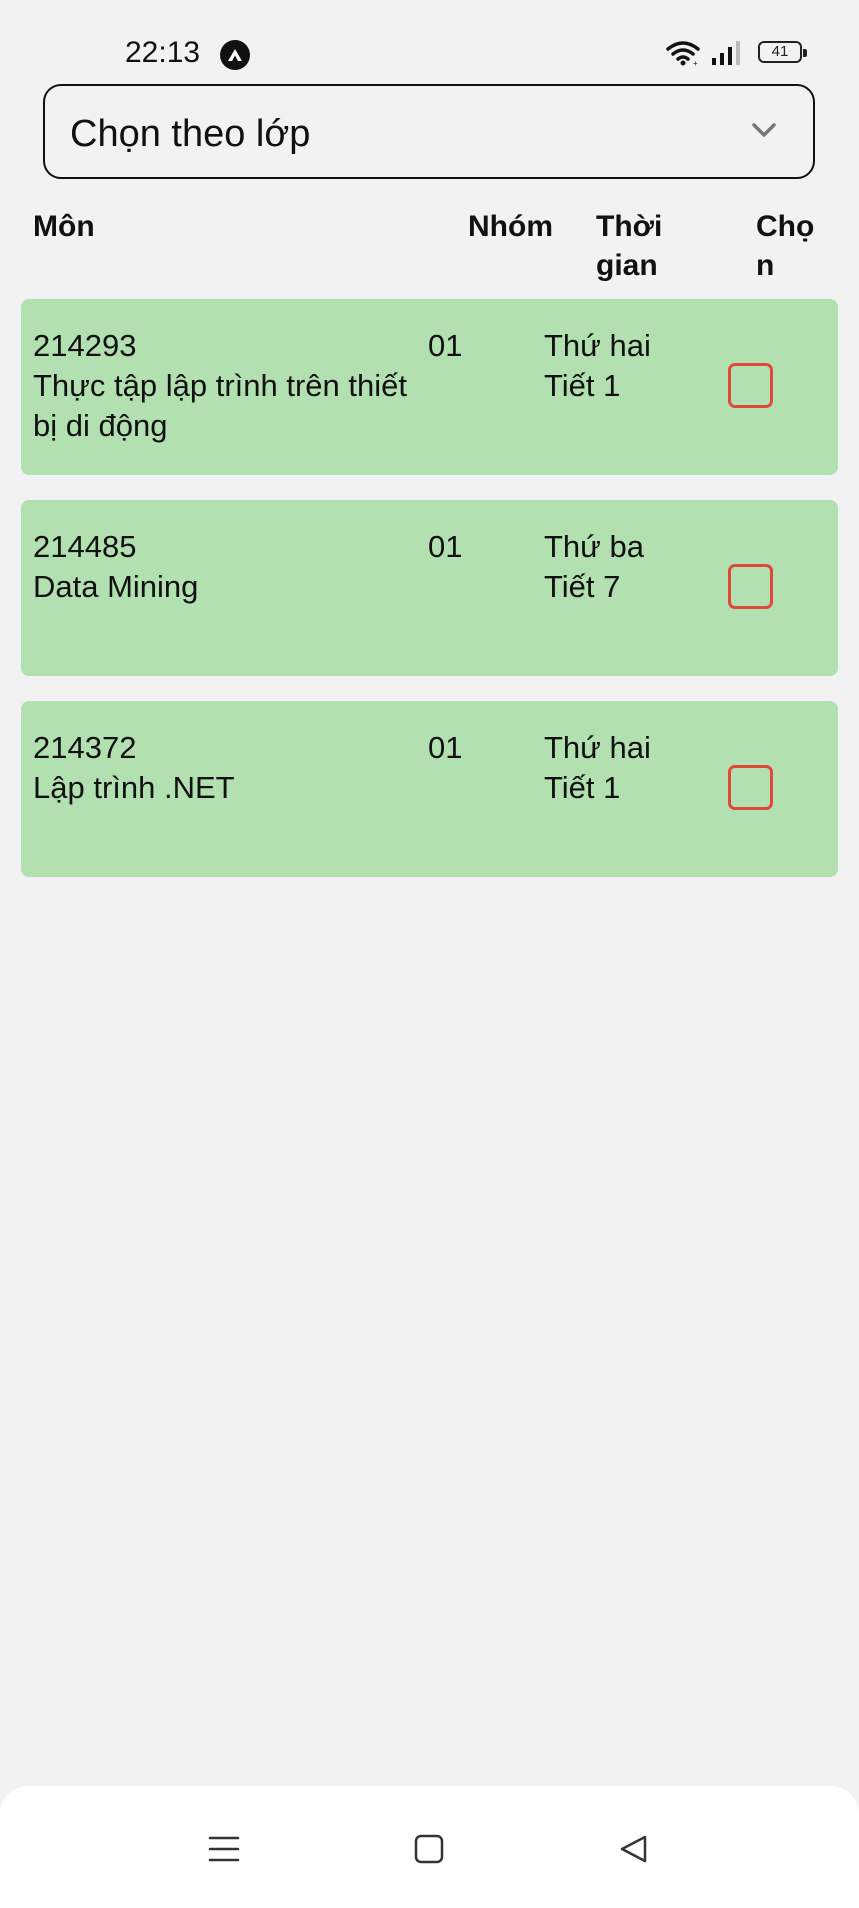 The image size is (859, 1908). Describe the element at coordinates (224, 1851) in the screenshot. I see `menu-icon` at that location.